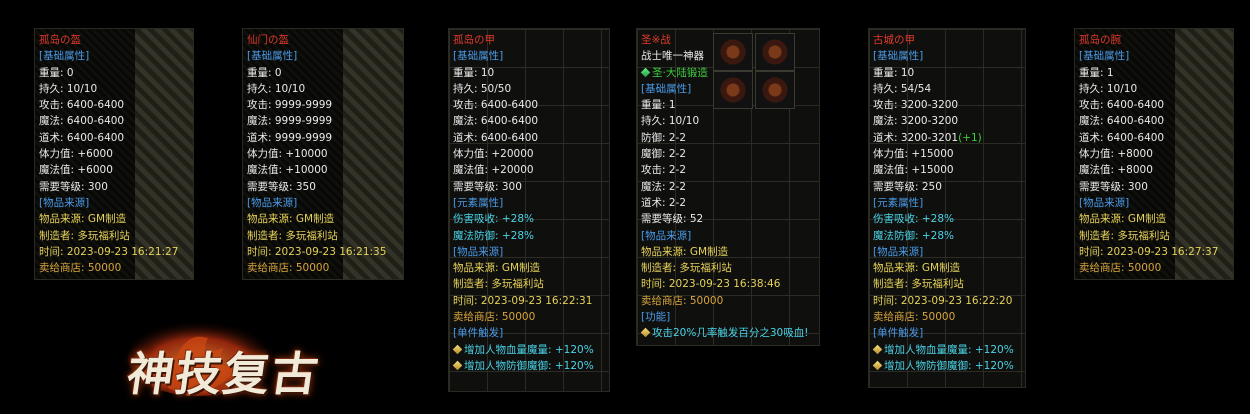 The height and width of the screenshot is (414, 1250). Describe the element at coordinates (76, 154) in the screenshot. I see `tooltip-line-text: 体力值: +6000` at that location.